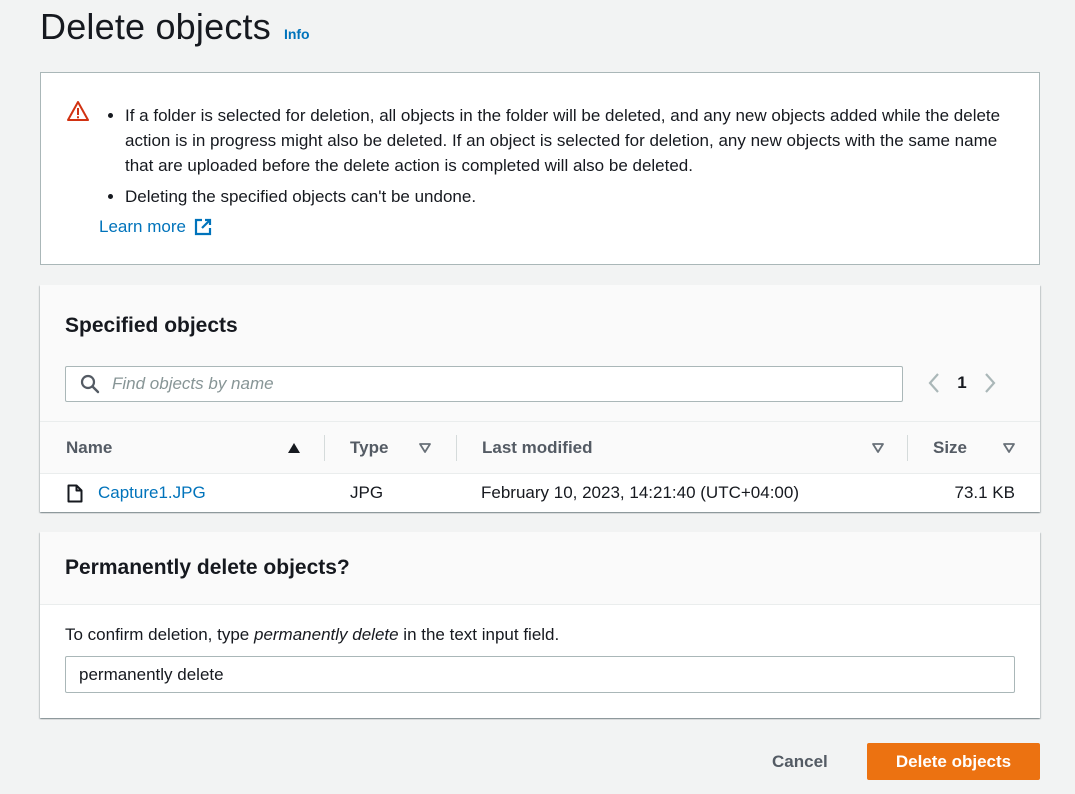  I want to click on learn-more-link: Learn more, so click(155, 227).